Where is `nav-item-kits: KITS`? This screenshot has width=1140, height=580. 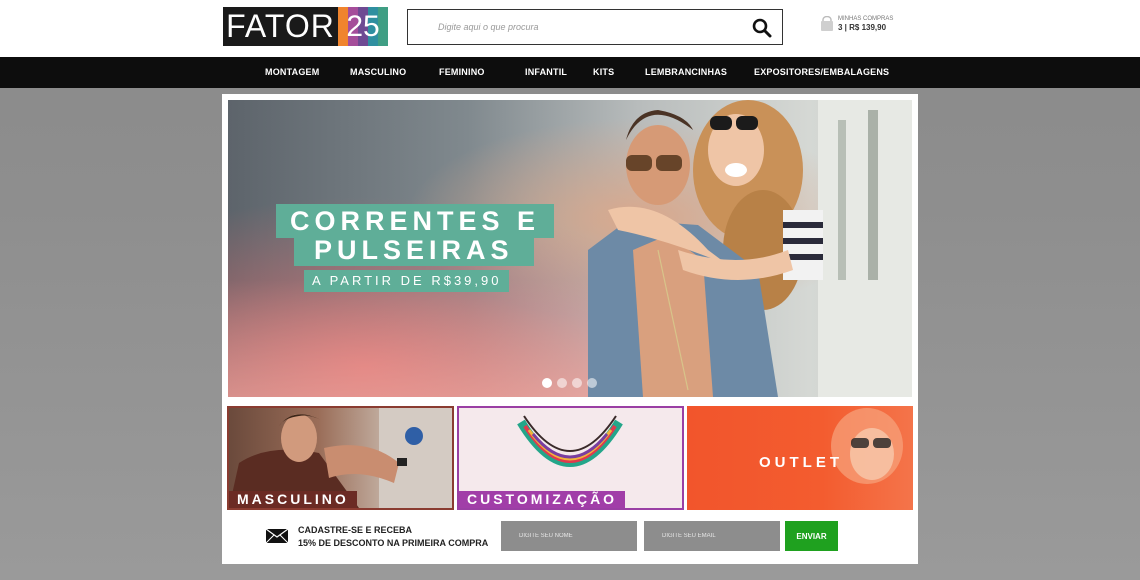
nav-item-kits: KITS is located at coordinates (603, 72).